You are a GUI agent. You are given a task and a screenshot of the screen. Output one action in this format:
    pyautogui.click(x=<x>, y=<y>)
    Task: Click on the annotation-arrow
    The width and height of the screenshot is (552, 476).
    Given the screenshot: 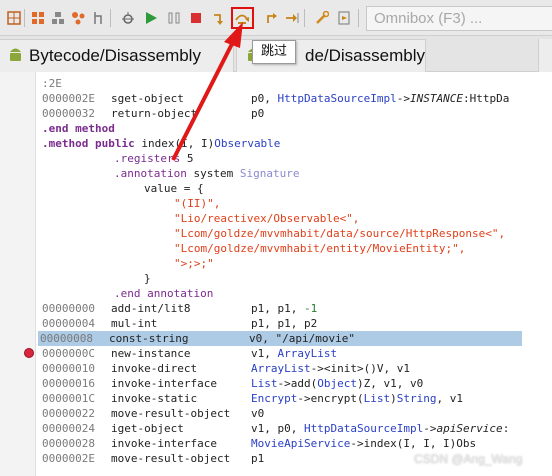 What is the action you would take?
    pyautogui.click(x=207, y=91)
    